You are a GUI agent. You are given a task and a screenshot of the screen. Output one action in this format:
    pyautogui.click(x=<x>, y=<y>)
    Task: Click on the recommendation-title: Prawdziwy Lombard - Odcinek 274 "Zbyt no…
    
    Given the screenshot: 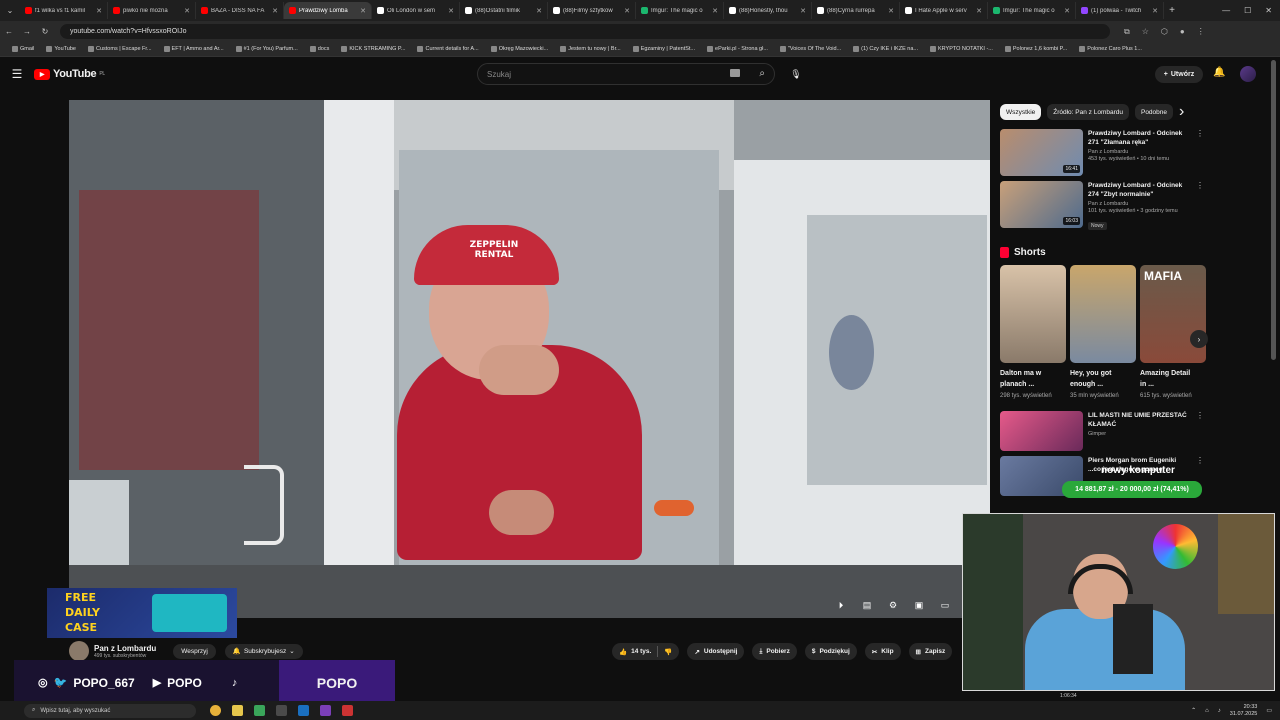 What is the action you would take?
    pyautogui.click(x=1138, y=190)
    